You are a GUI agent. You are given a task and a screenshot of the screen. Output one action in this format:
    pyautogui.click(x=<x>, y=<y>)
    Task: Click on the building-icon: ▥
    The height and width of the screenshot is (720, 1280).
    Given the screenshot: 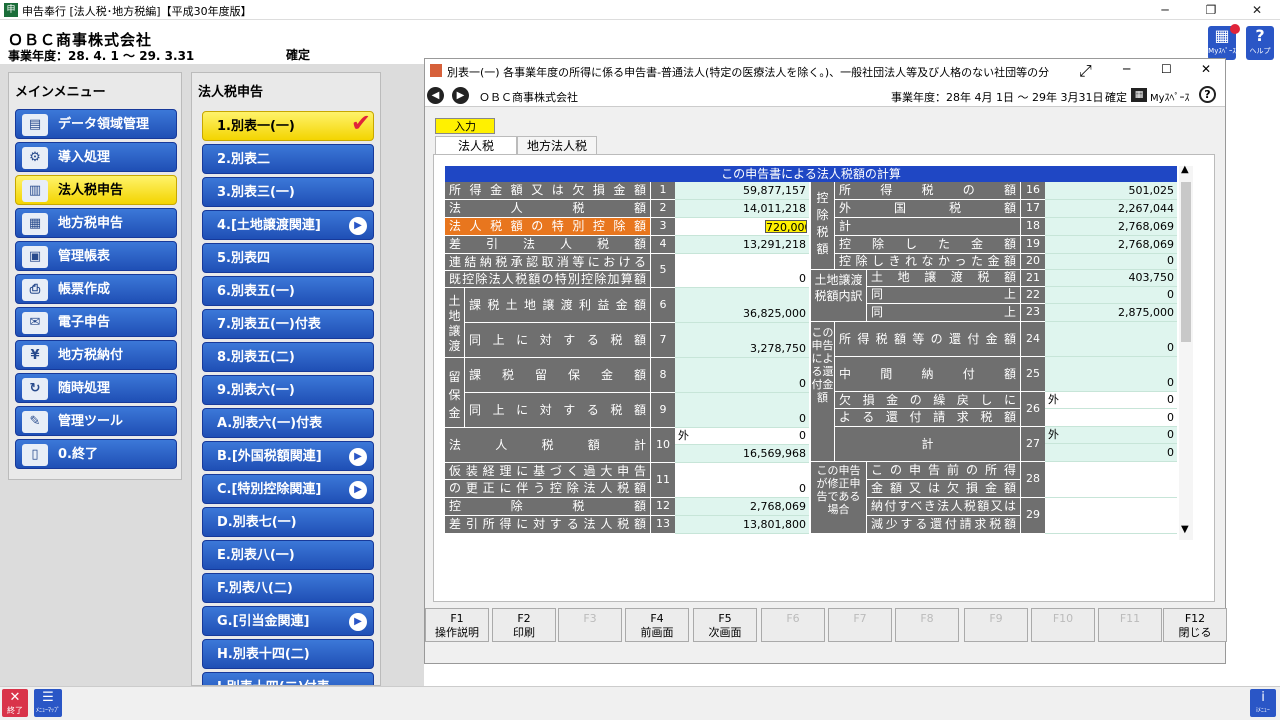 What is the action you would take?
    pyautogui.click(x=35, y=191)
    